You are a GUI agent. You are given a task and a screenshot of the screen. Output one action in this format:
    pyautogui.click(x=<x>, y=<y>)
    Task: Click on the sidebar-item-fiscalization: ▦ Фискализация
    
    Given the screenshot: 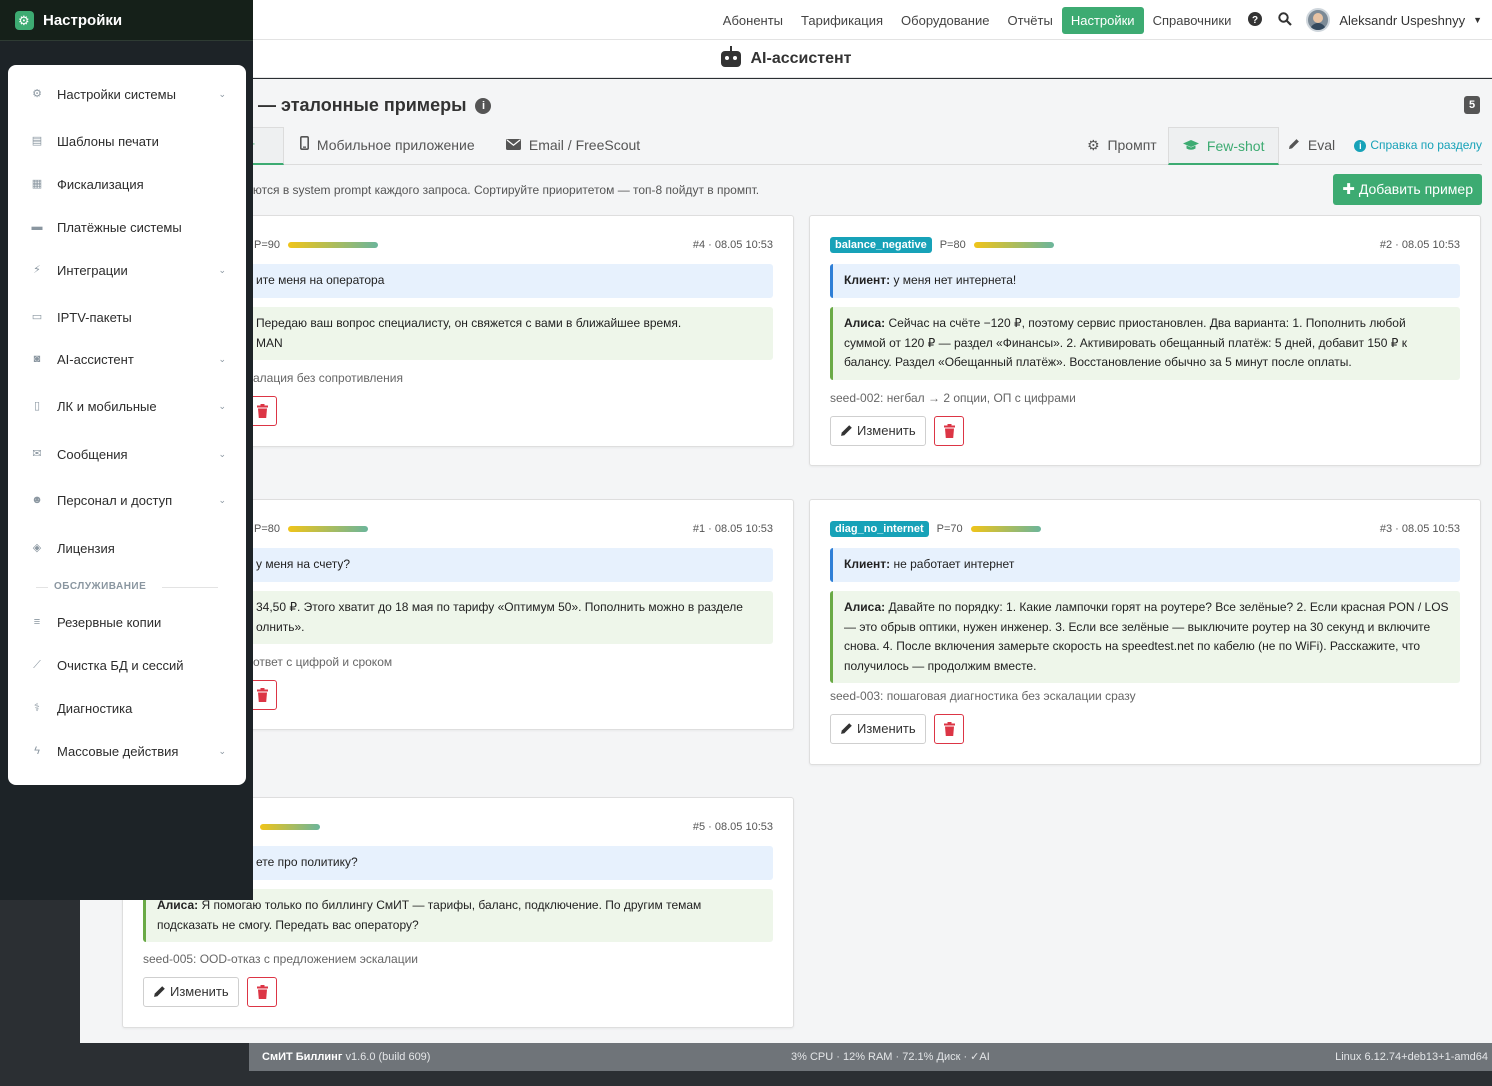 What is the action you would take?
    pyautogui.click(x=127, y=184)
    